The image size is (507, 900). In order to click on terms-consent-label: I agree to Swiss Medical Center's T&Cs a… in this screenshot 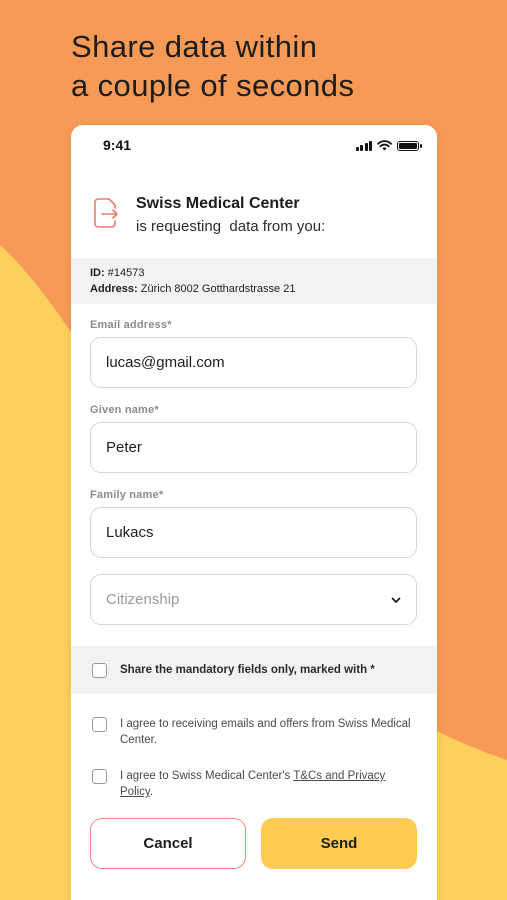, I will do `click(266, 784)`.